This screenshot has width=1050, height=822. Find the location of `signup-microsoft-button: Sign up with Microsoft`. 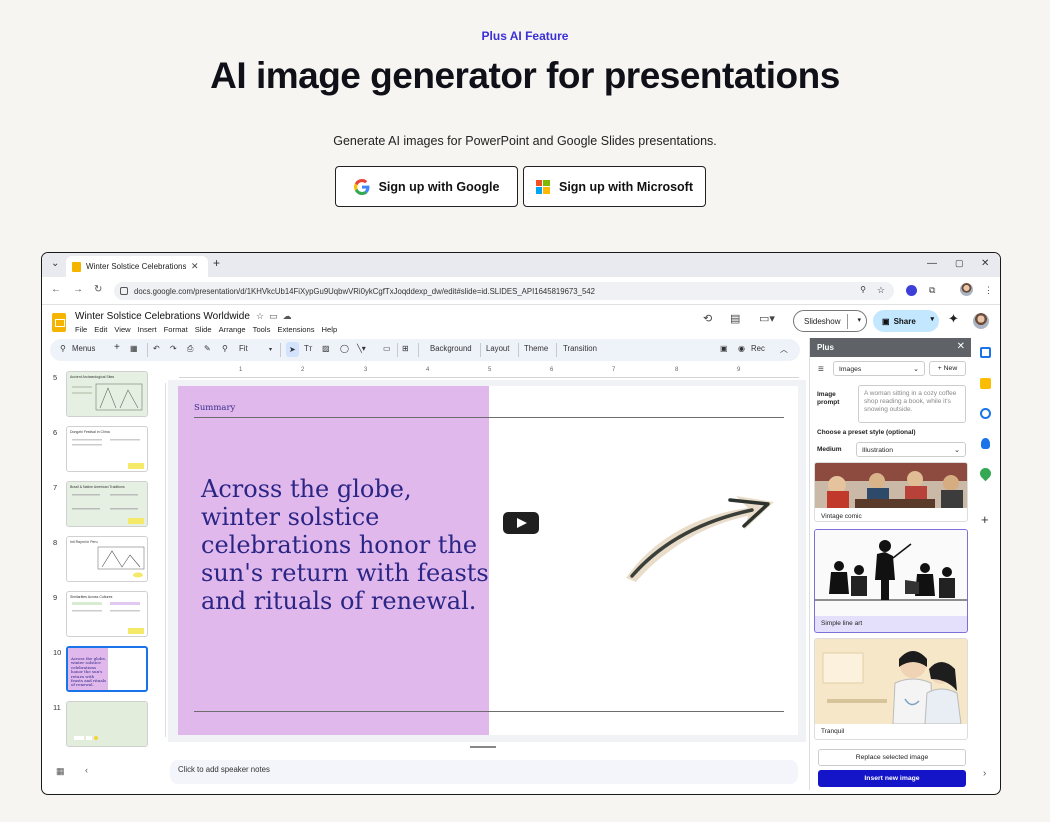

signup-microsoft-button: Sign up with Microsoft is located at coordinates (614, 186).